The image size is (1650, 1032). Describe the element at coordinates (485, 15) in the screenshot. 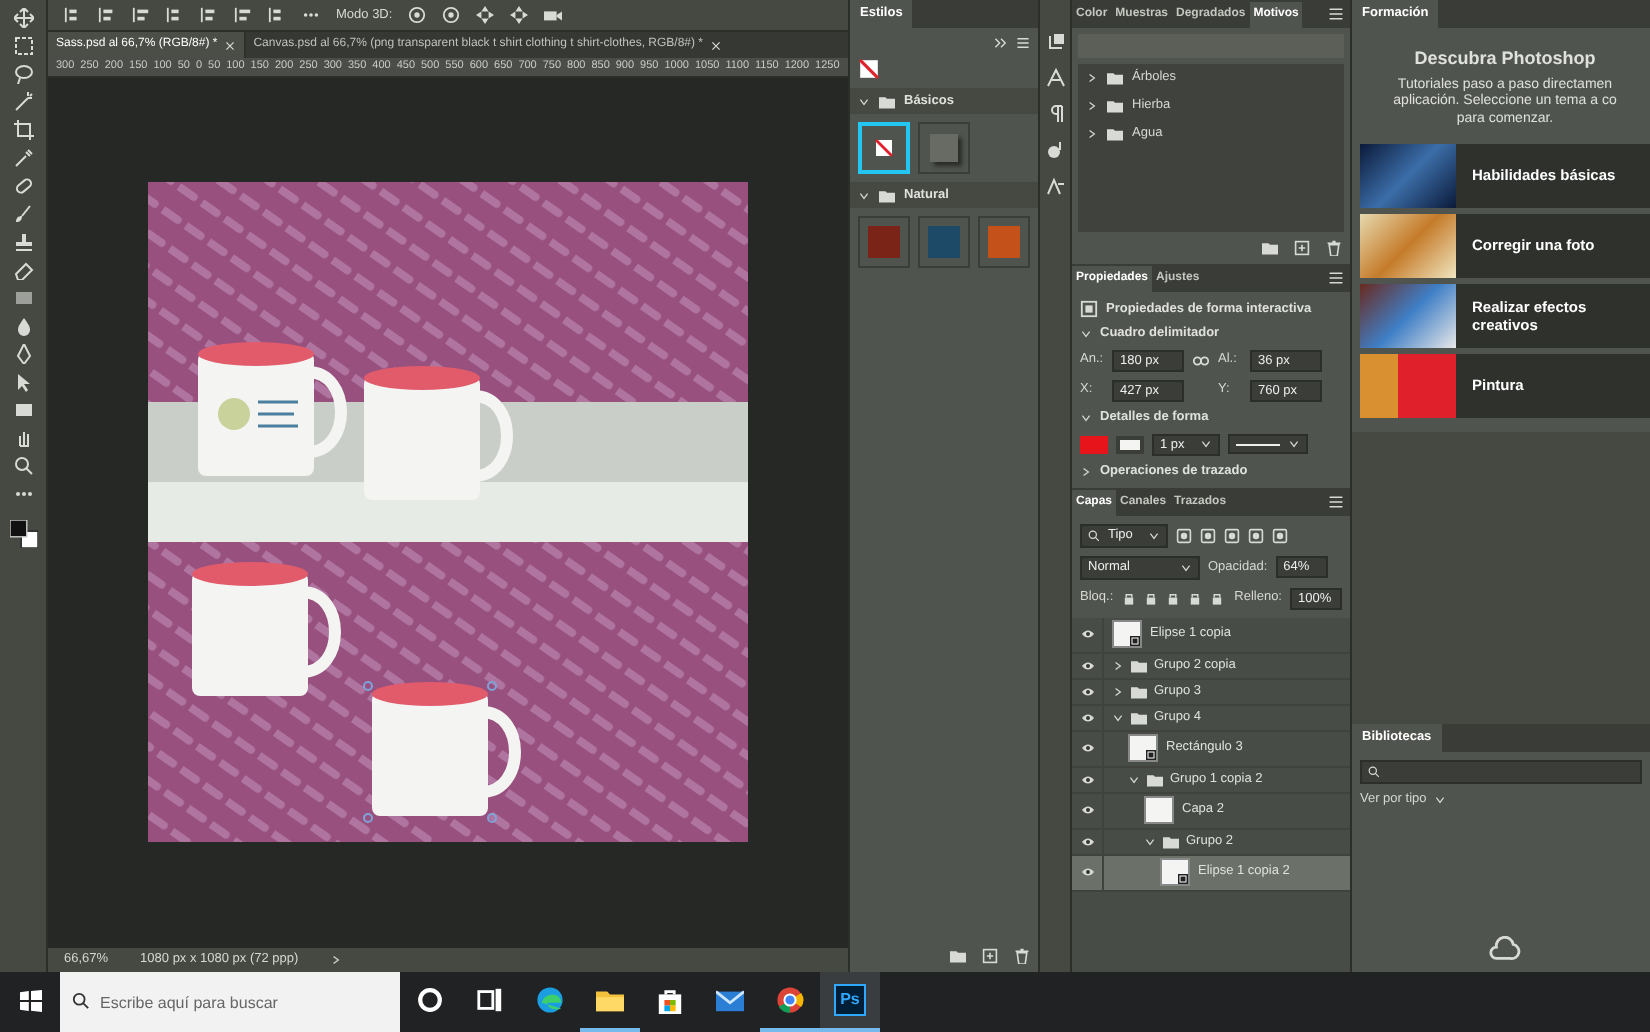

I see `pan-icon` at that location.